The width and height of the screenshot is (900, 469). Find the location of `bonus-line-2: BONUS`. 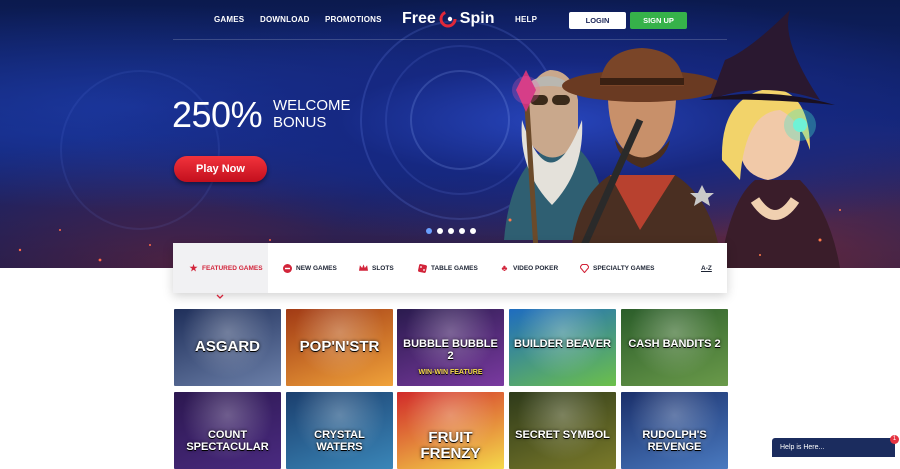

bonus-line-2: BONUS is located at coordinates (300, 122).